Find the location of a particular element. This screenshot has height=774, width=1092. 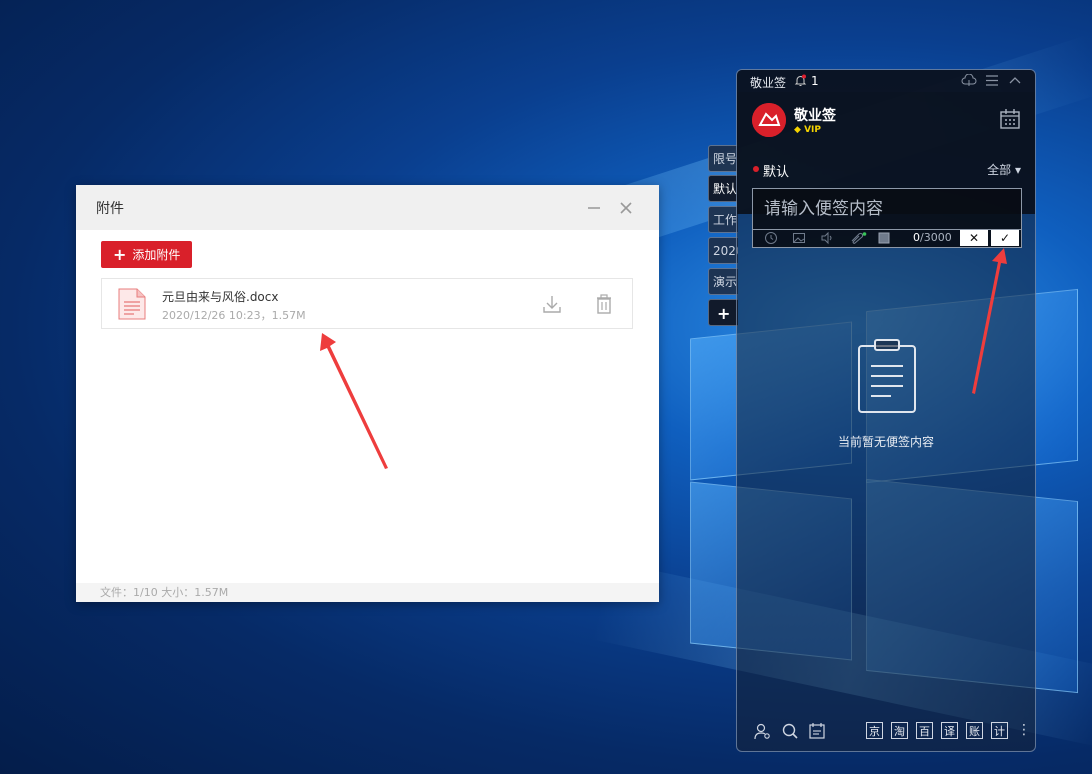

quick-translate-button: 译 is located at coordinates (949, 730).